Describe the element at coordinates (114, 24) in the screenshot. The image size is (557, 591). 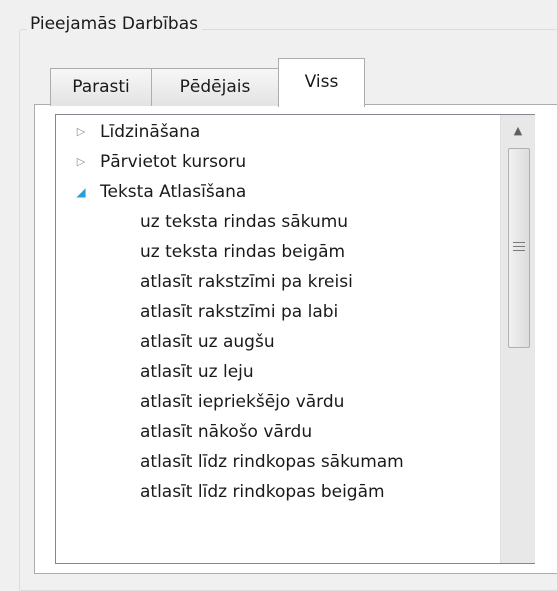
I see `group-title: Pieejamās Darbības` at that location.